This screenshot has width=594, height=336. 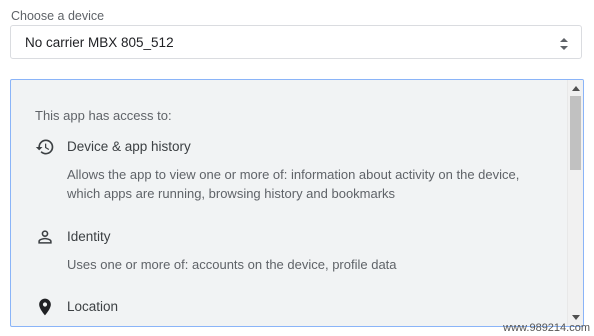 I want to click on history-icon, so click(x=44, y=147).